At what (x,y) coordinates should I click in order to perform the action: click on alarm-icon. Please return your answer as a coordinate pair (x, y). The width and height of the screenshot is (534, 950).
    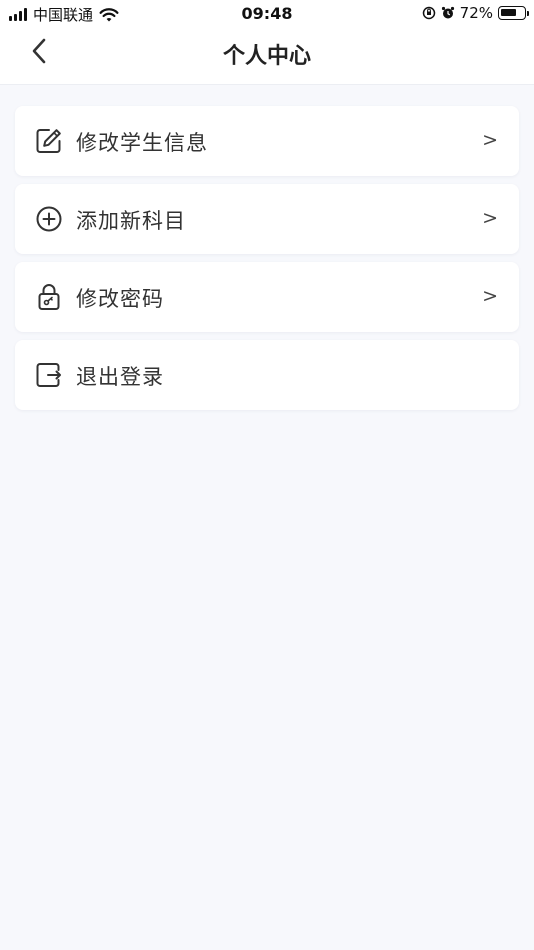
    Looking at the image, I should click on (447, 12).